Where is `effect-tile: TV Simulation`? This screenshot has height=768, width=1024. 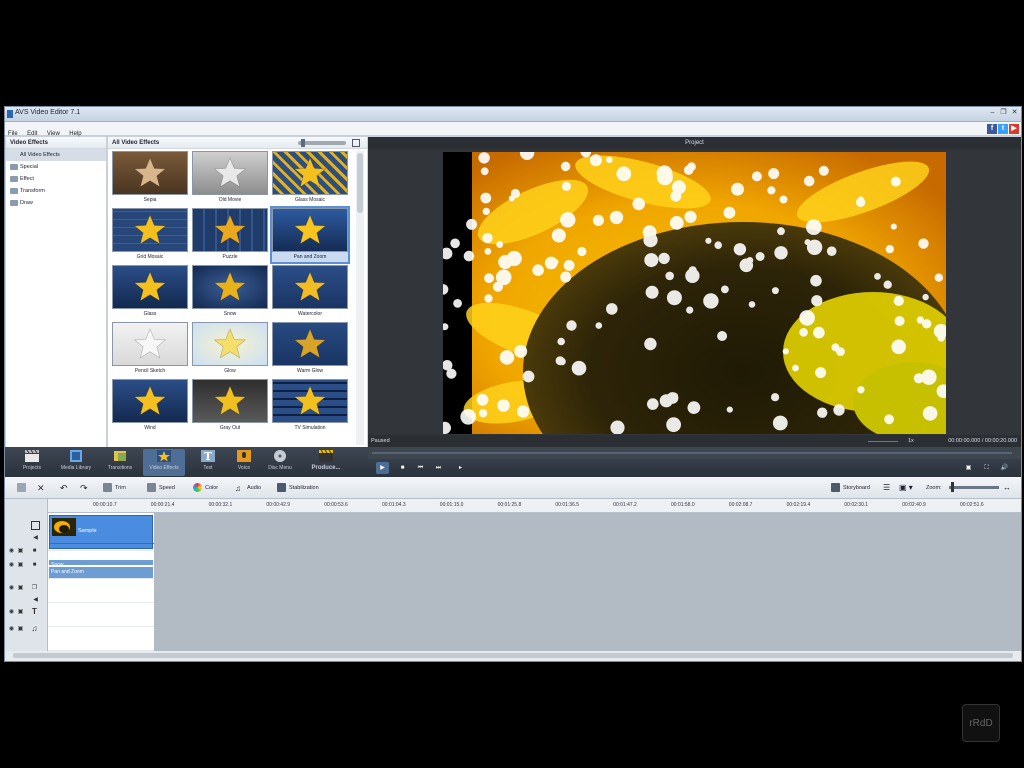
effect-tile: TV Simulation is located at coordinates (310, 406).